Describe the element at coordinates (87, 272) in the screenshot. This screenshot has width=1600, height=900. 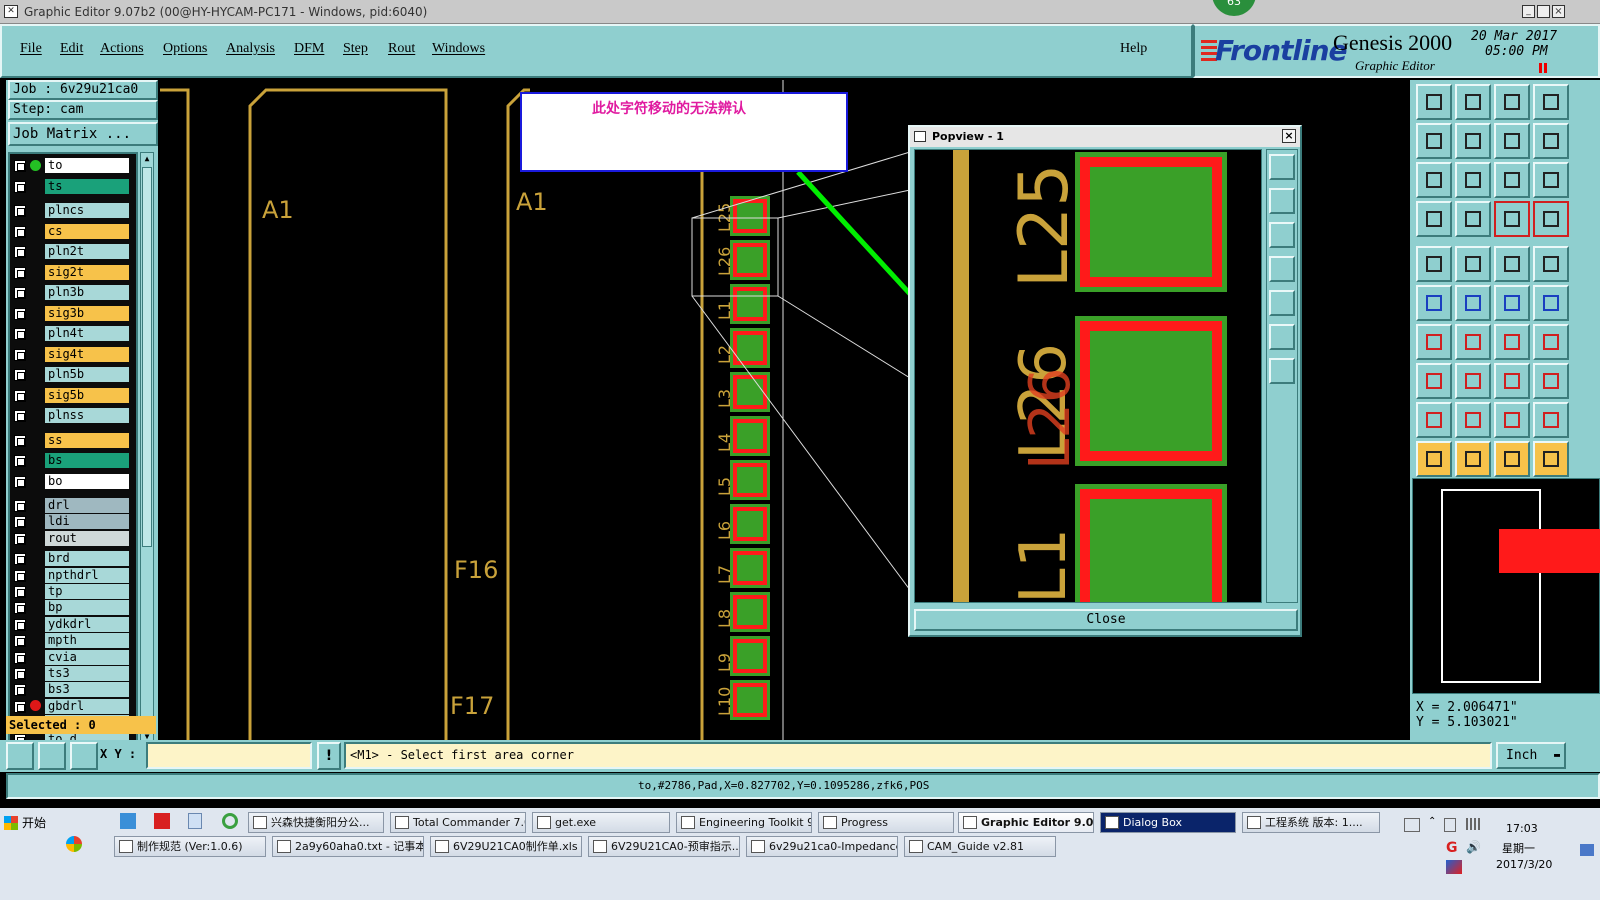
I see `layer-name: sig2t` at that location.